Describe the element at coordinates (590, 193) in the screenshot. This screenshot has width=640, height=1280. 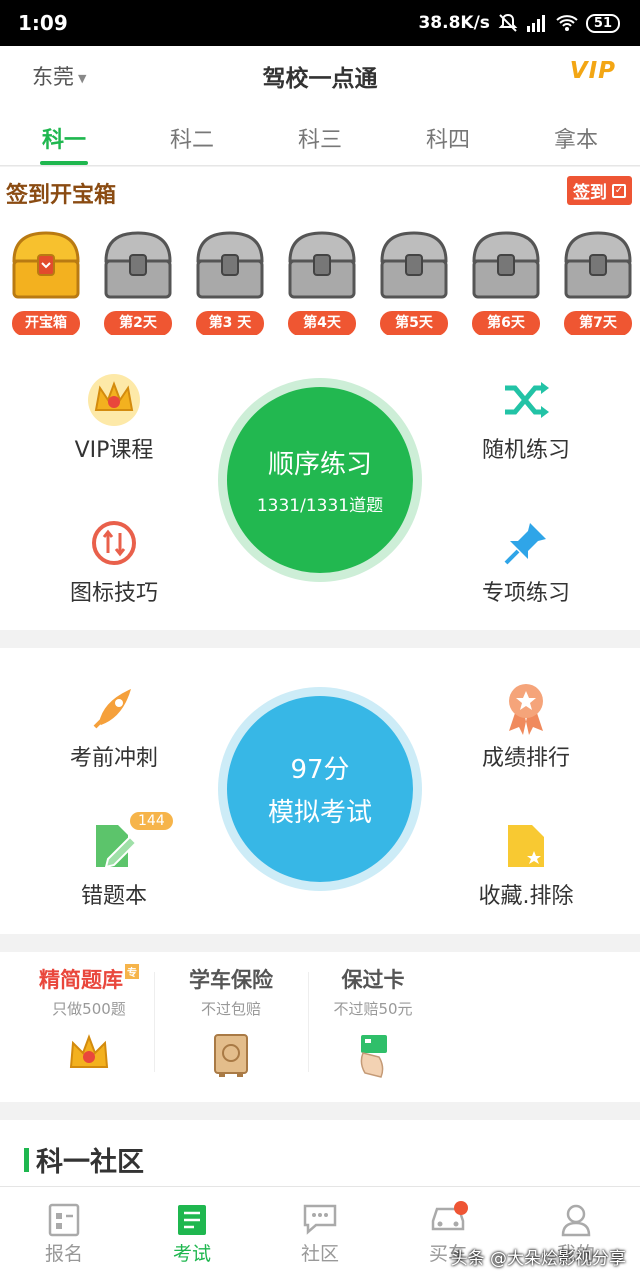
I see `sign-in-label: 签到` at that location.